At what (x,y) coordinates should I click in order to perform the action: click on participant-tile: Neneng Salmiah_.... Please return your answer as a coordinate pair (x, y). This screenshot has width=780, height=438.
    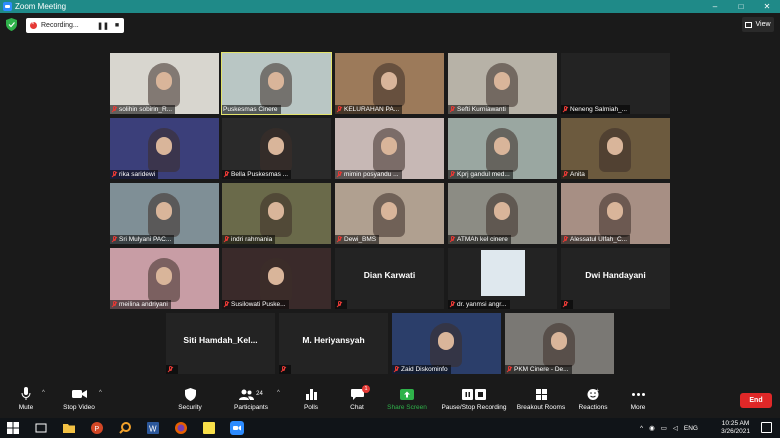
    Looking at the image, I should click on (615, 83).